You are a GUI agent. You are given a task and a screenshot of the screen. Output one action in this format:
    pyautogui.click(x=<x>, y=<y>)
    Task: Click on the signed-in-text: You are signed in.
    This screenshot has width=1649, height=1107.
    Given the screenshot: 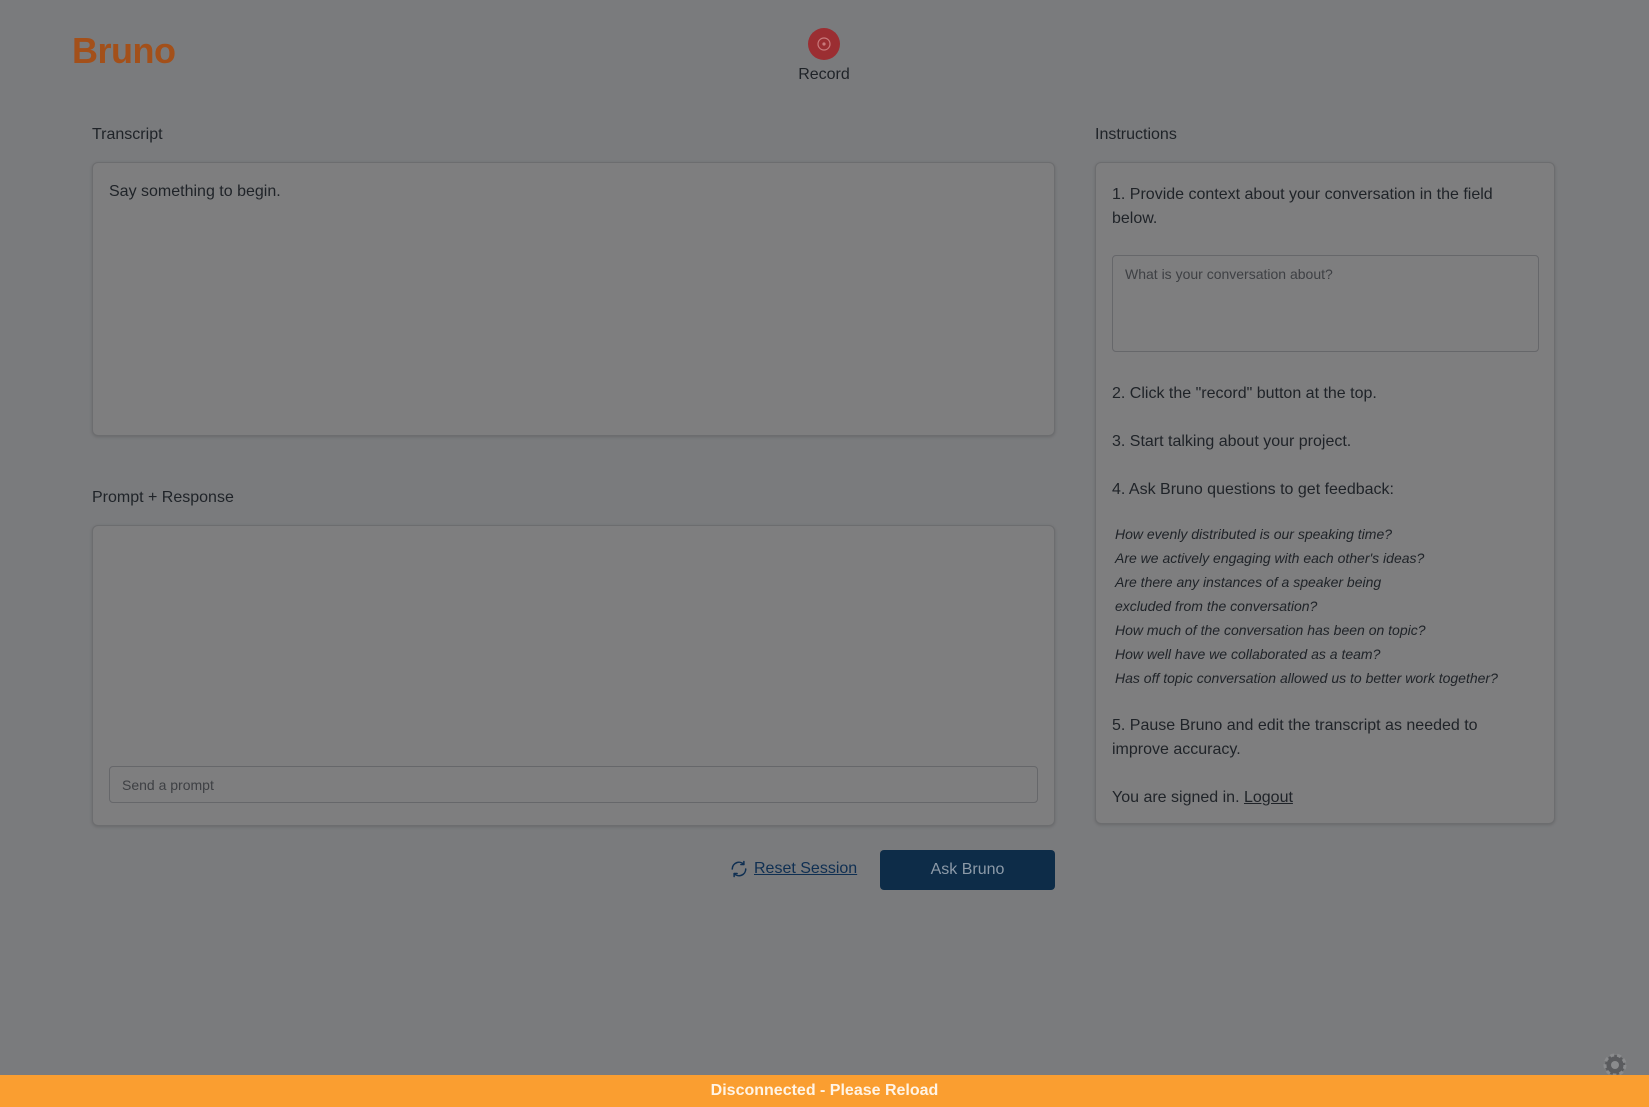 What is the action you would take?
    pyautogui.click(x=1176, y=797)
    